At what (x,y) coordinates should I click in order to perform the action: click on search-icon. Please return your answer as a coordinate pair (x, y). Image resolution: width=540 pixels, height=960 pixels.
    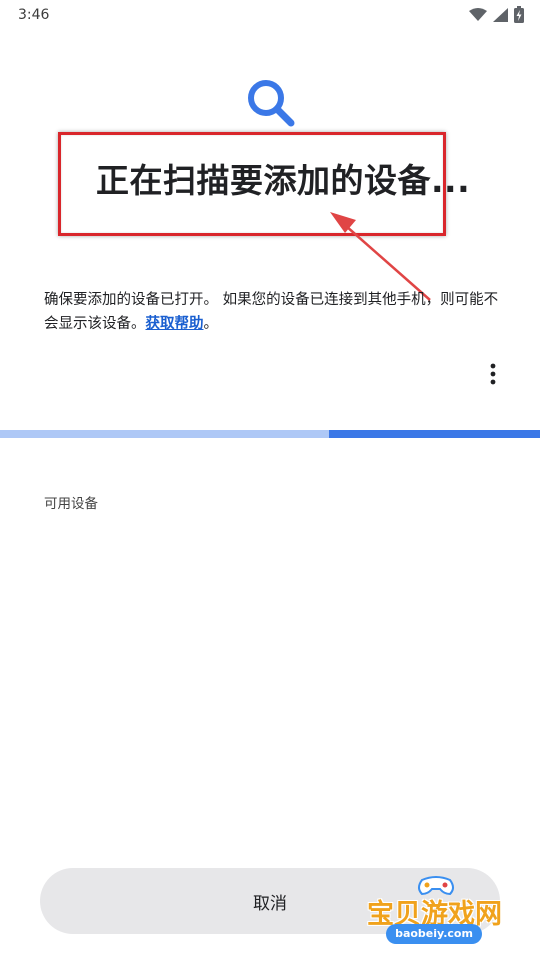
    Looking at the image, I should click on (271, 103).